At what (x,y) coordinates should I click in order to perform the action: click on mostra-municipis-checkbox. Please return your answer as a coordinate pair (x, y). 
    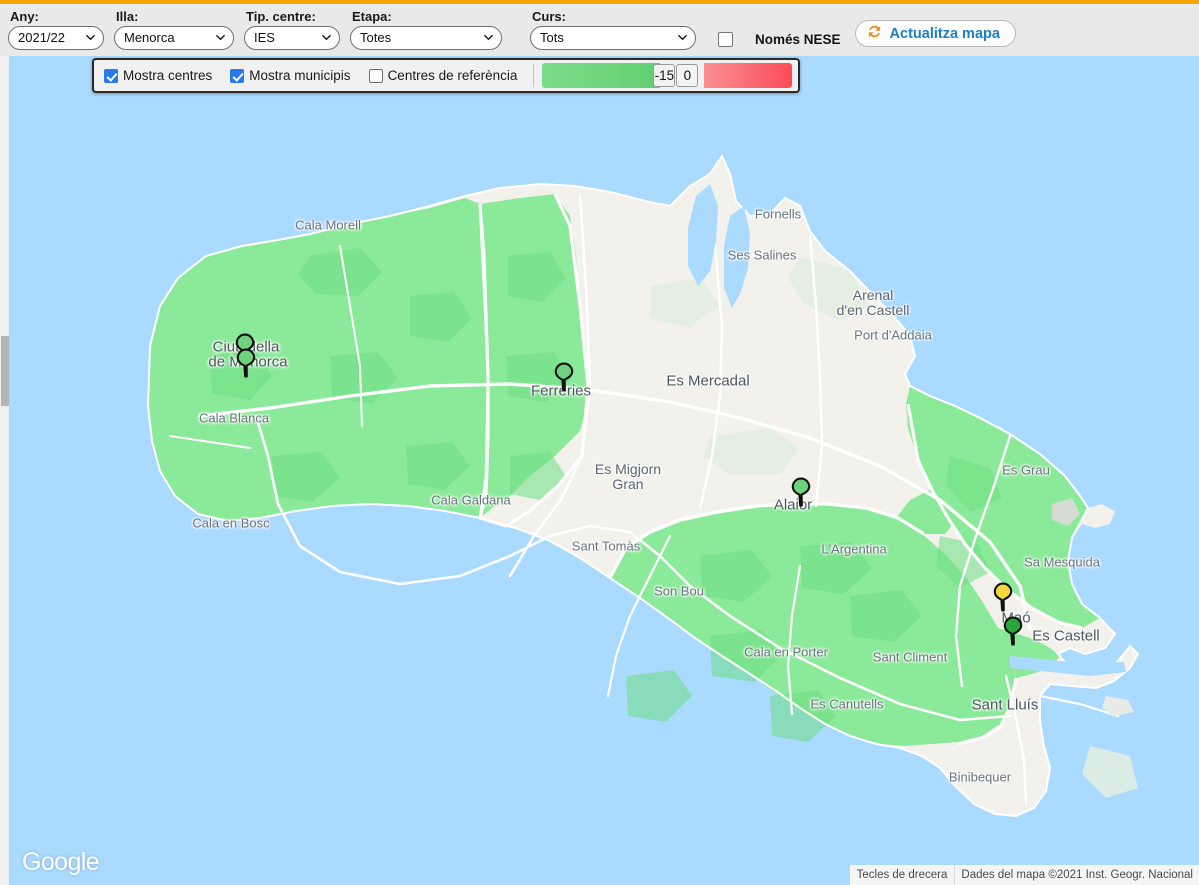
    Looking at the image, I should click on (237, 75).